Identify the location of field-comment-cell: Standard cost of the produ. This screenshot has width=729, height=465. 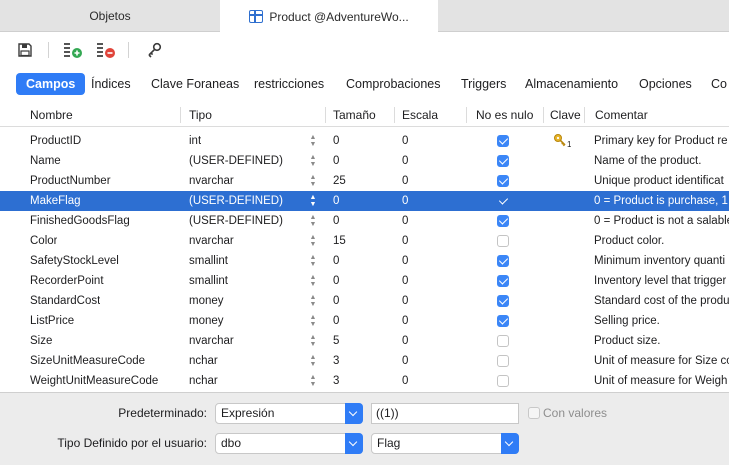
(661, 301).